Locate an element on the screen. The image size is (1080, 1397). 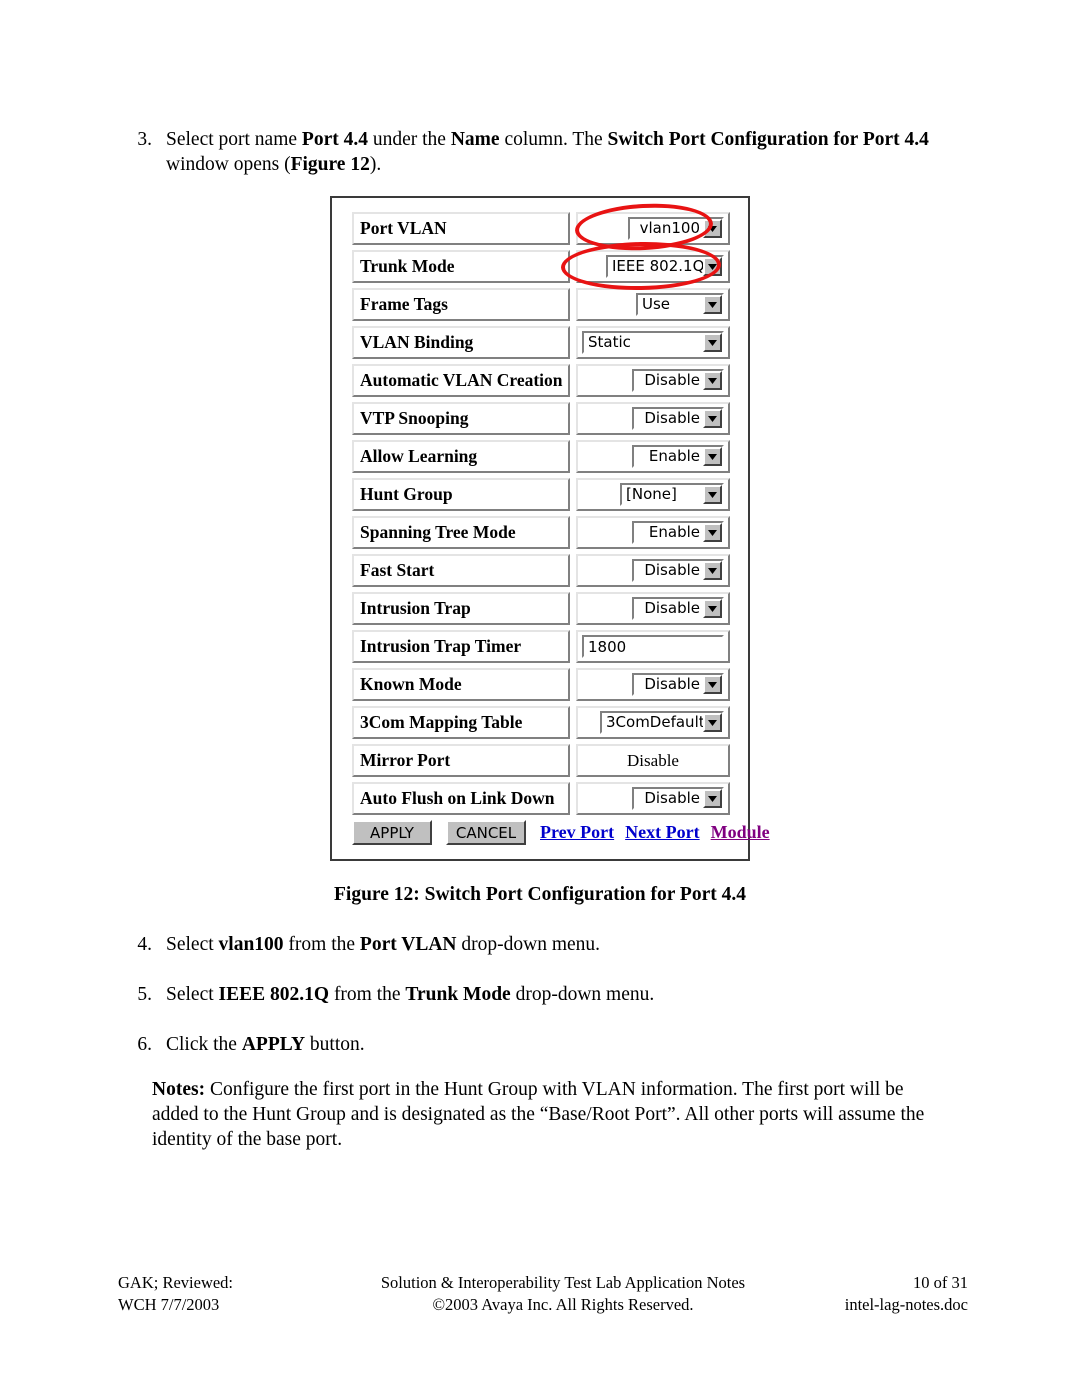
config-label-hunt-group: Hunt Group is located at coordinates (461, 494).